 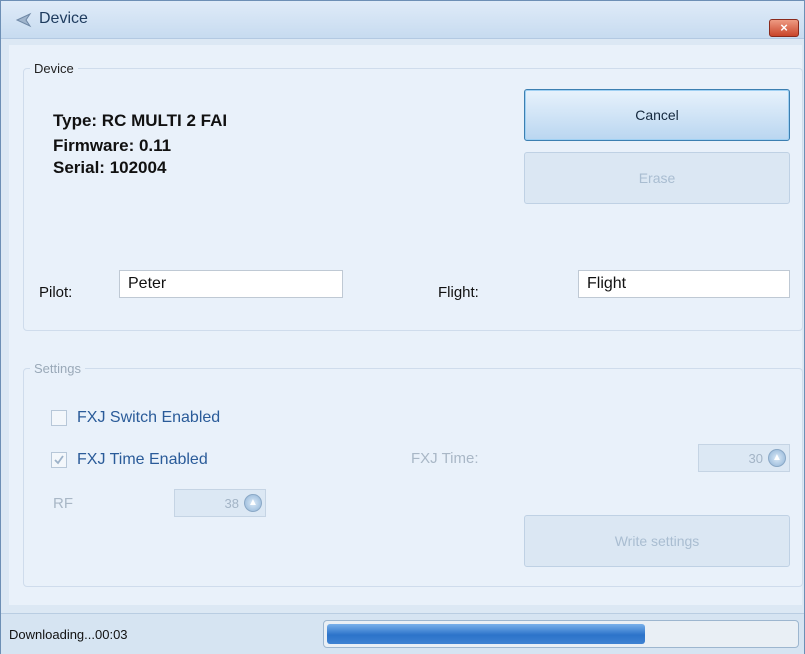 I want to click on close-icon: ×, so click(x=784, y=27).